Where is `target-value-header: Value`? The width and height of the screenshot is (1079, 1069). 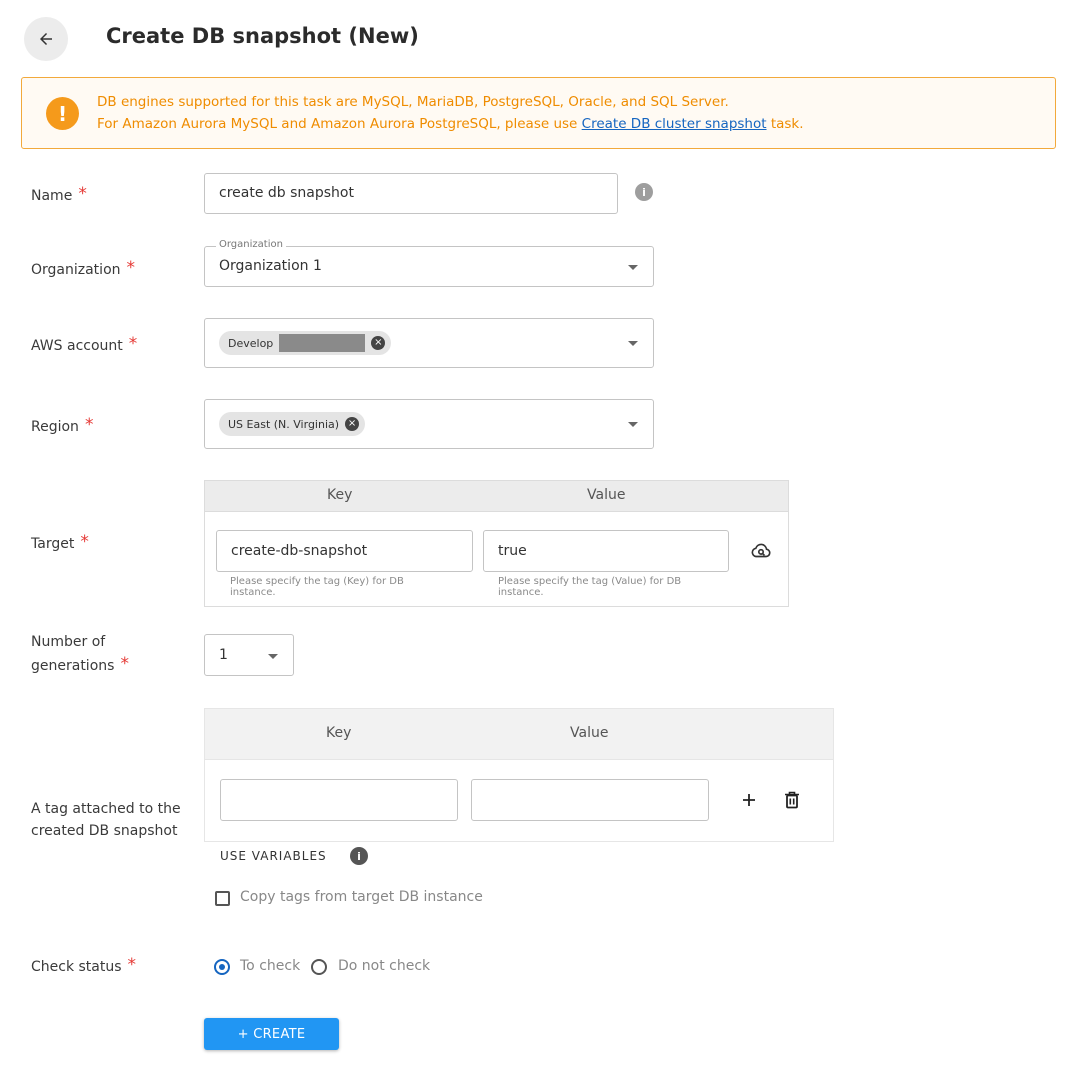 target-value-header: Value is located at coordinates (606, 495).